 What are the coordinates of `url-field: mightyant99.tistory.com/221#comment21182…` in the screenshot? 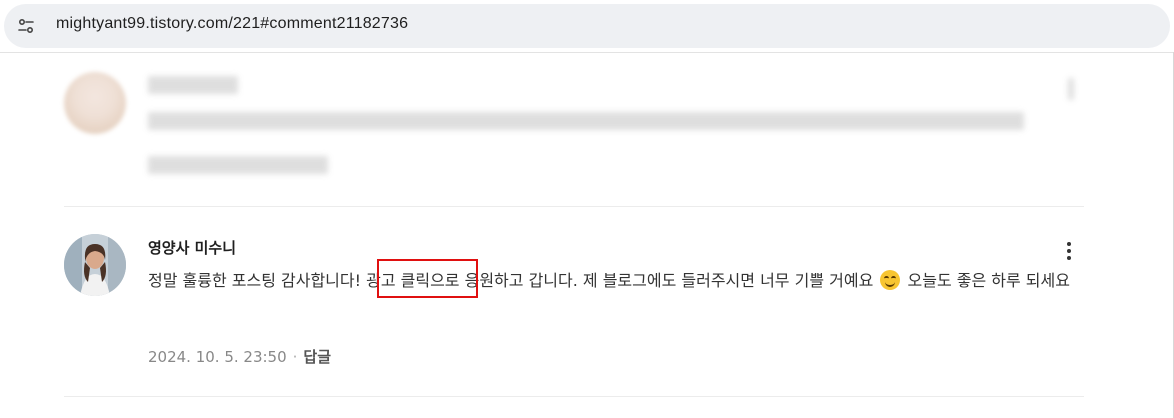 It's located at (587, 26).